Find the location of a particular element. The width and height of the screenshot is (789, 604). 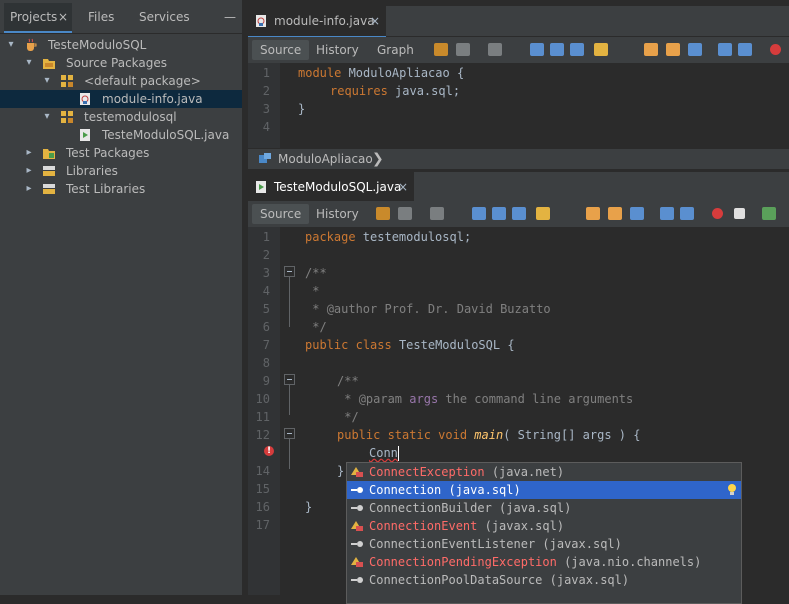

tab-projects-label: Projects is located at coordinates (34, 17).